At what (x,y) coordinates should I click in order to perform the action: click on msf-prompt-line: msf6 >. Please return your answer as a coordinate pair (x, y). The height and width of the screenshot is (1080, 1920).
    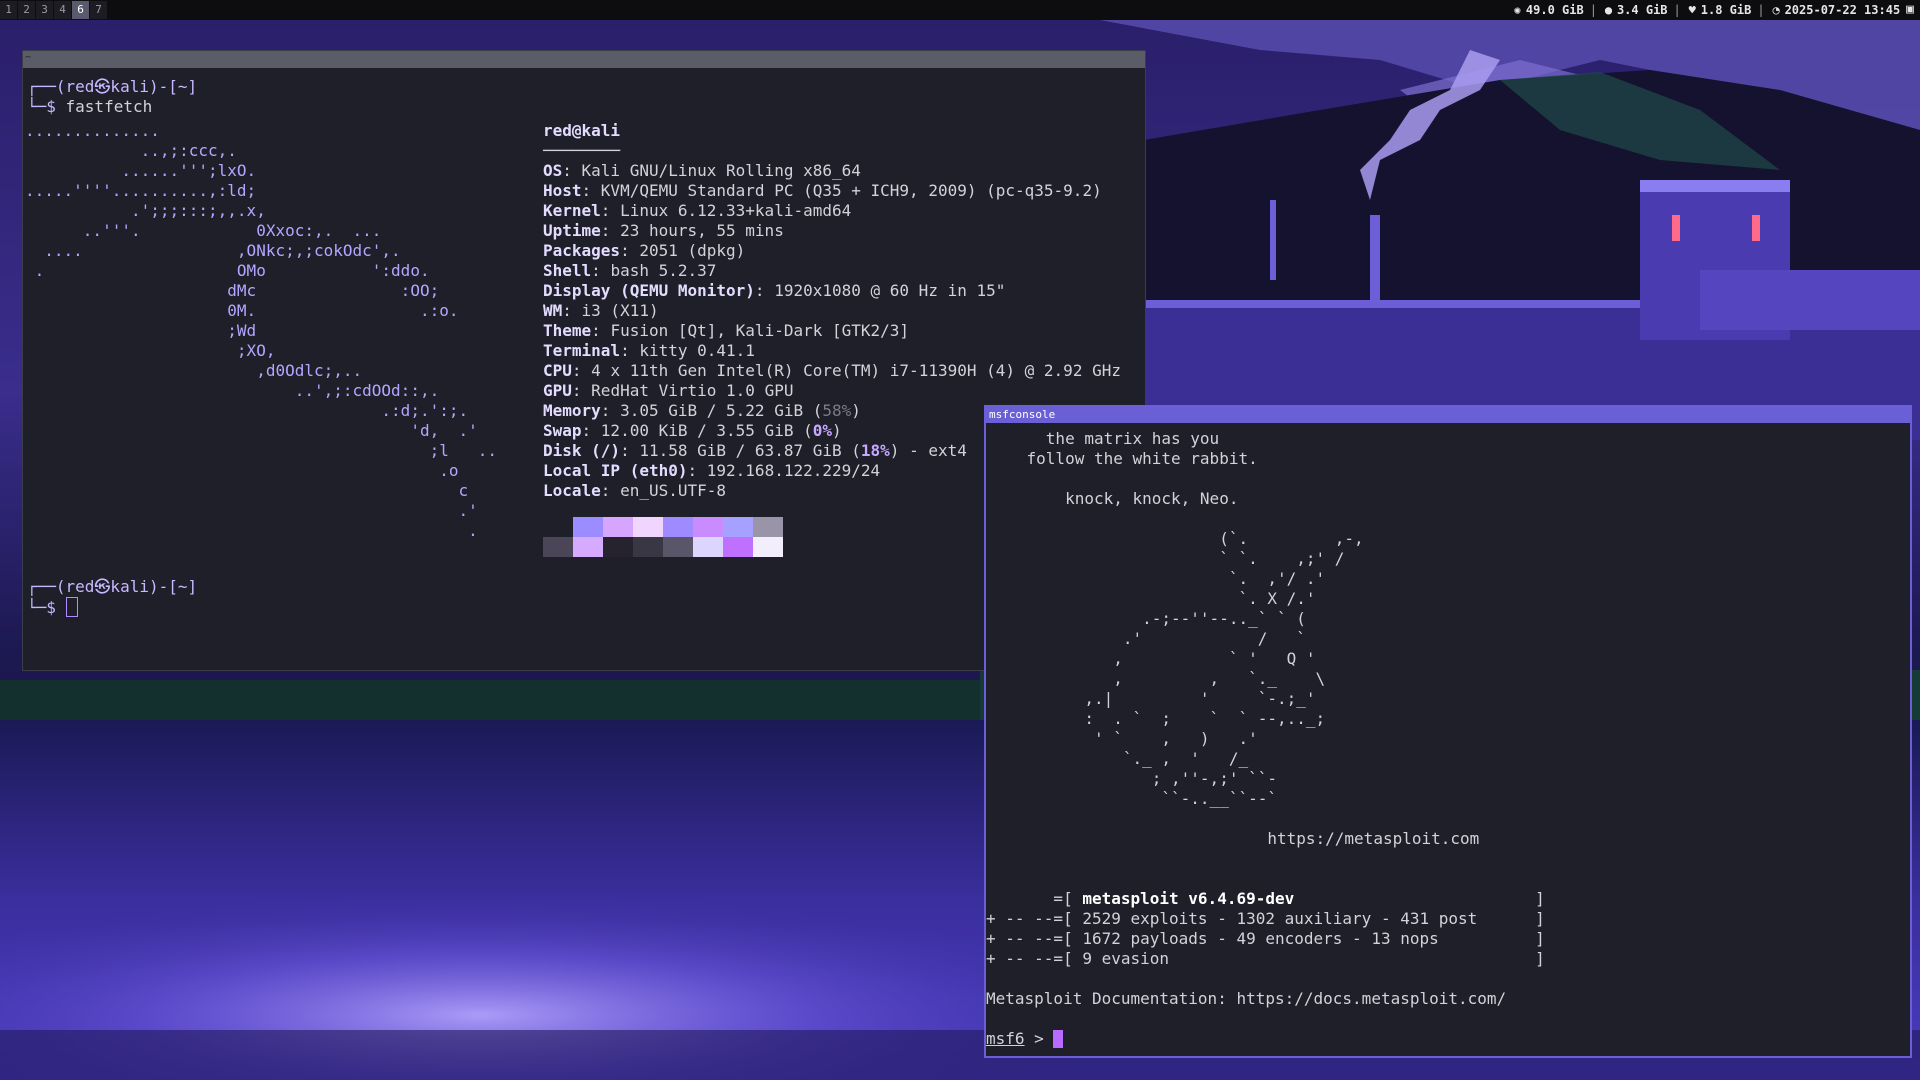
    Looking at the image, I should click on (1025, 1039).